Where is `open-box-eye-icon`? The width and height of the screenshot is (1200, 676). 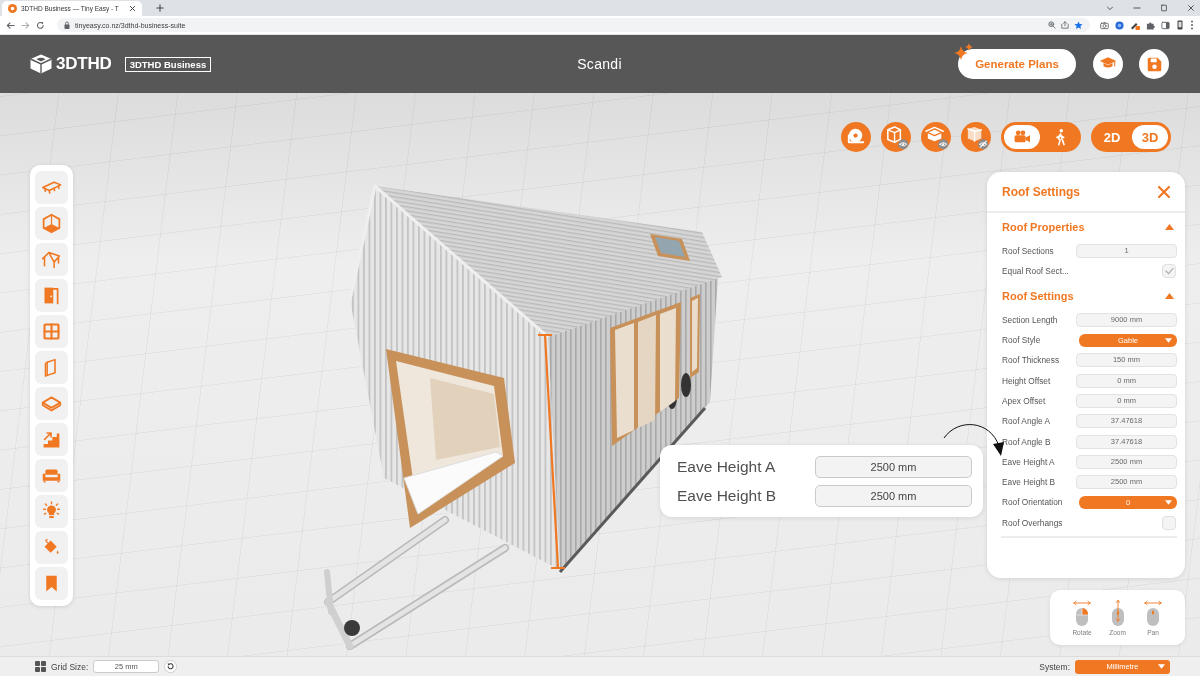
open-box-eye-icon is located at coordinates (936, 137).